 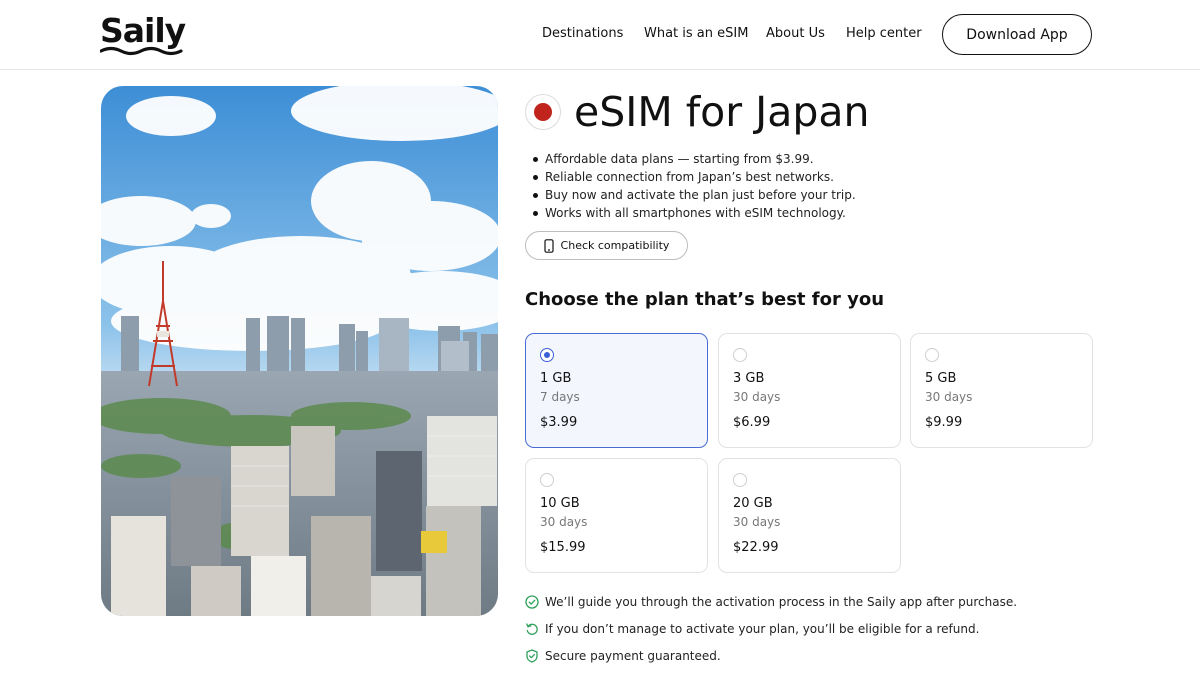 I want to click on japan-flag-icon, so click(x=543, y=112).